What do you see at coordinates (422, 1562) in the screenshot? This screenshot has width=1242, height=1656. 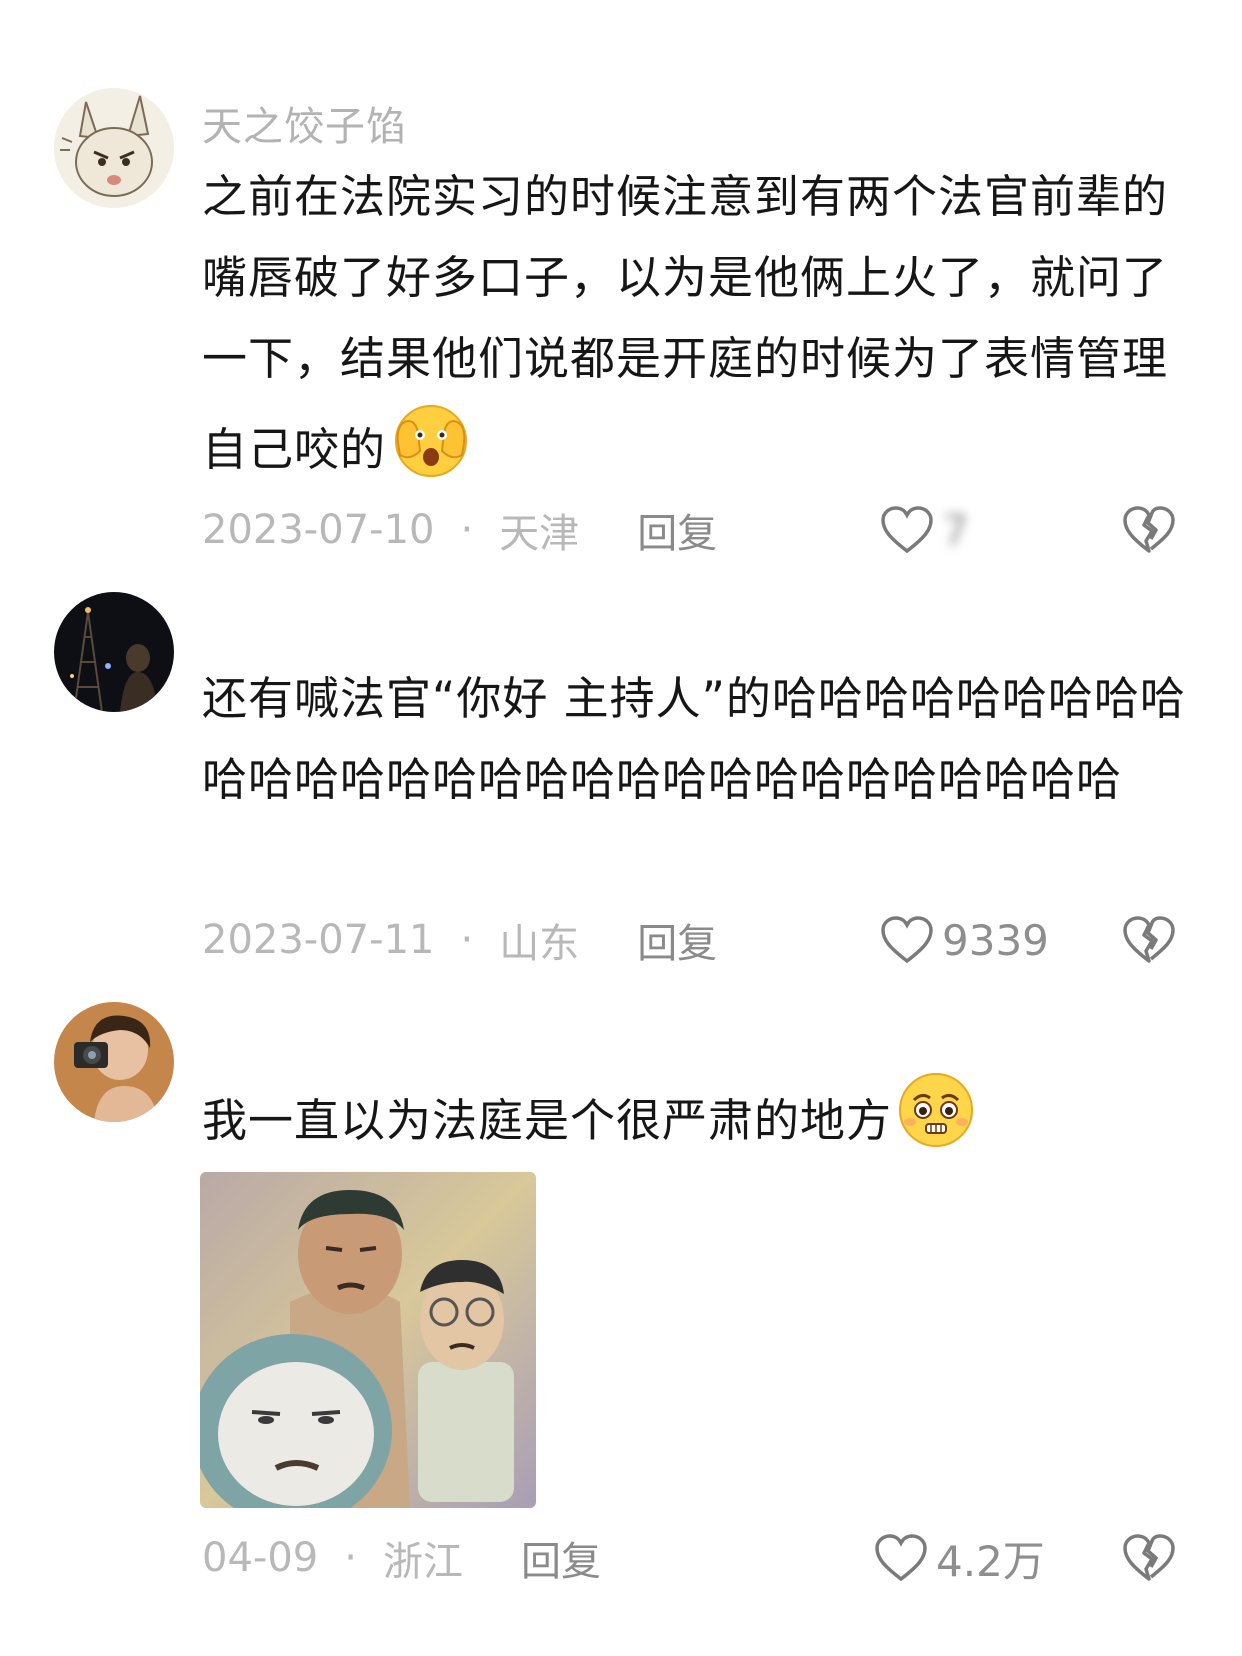 I see `comment-location: 浙江` at bounding box center [422, 1562].